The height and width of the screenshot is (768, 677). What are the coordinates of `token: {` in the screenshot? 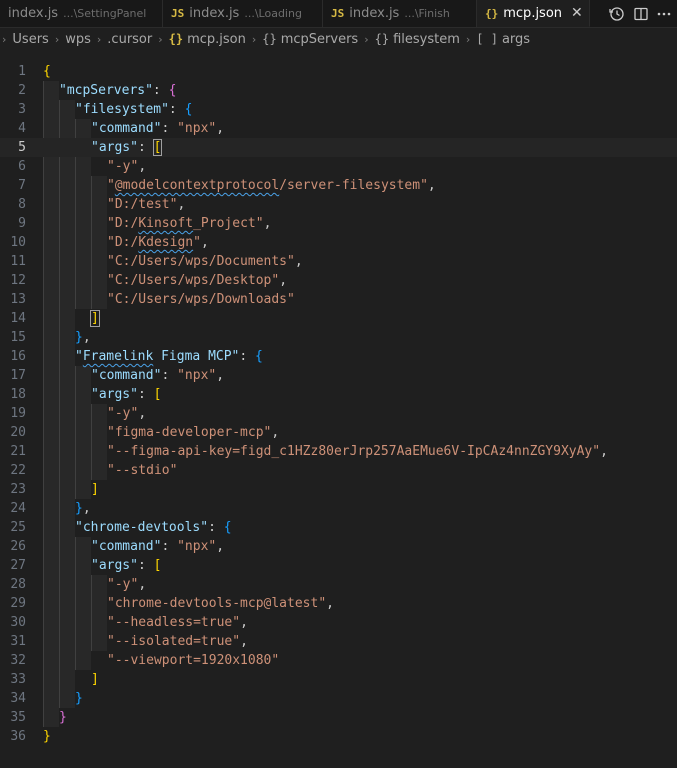 It's located at (259, 356).